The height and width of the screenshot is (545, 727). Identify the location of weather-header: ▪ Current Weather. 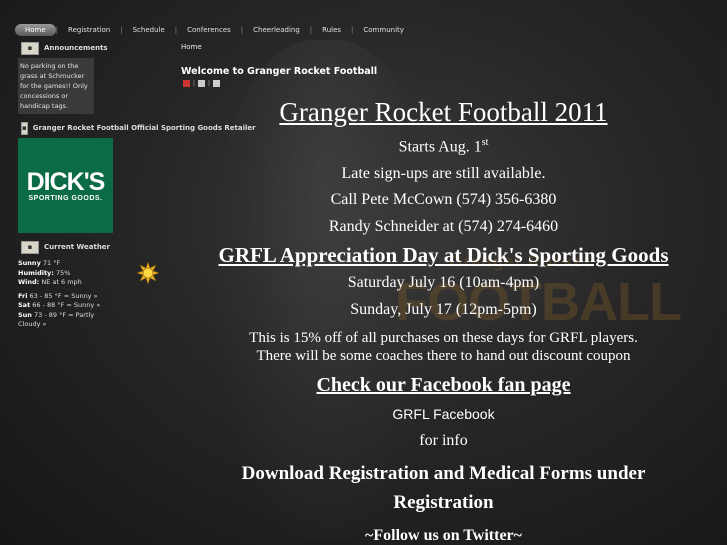
(68, 247).